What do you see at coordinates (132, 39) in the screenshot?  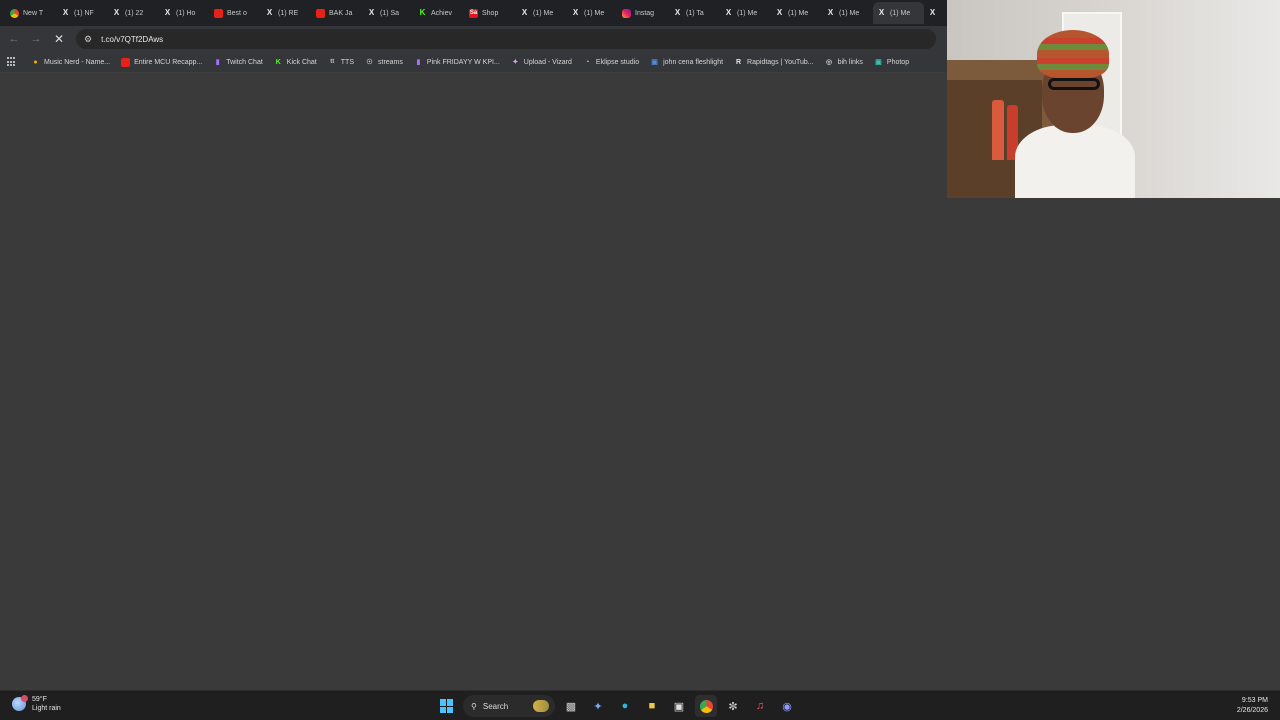 I see `url-text: t.co/v7QTf2DAws` at bounding box center [132, 39].